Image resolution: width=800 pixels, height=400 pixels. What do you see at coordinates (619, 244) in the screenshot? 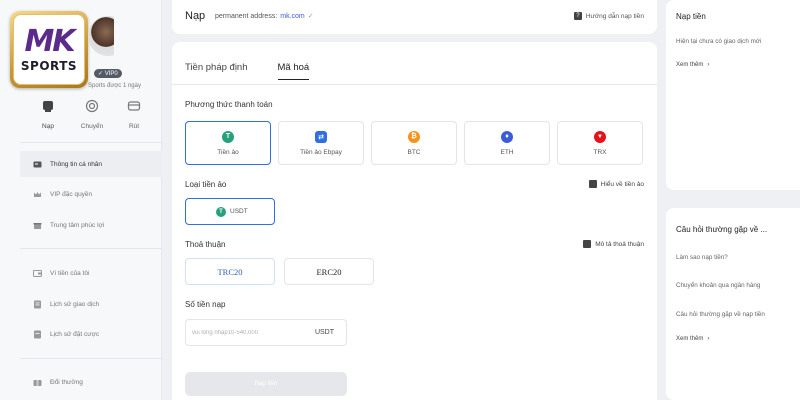
I see `protocol-help-label: Mô tả thoả thuận` at bounding box center [619, 244].